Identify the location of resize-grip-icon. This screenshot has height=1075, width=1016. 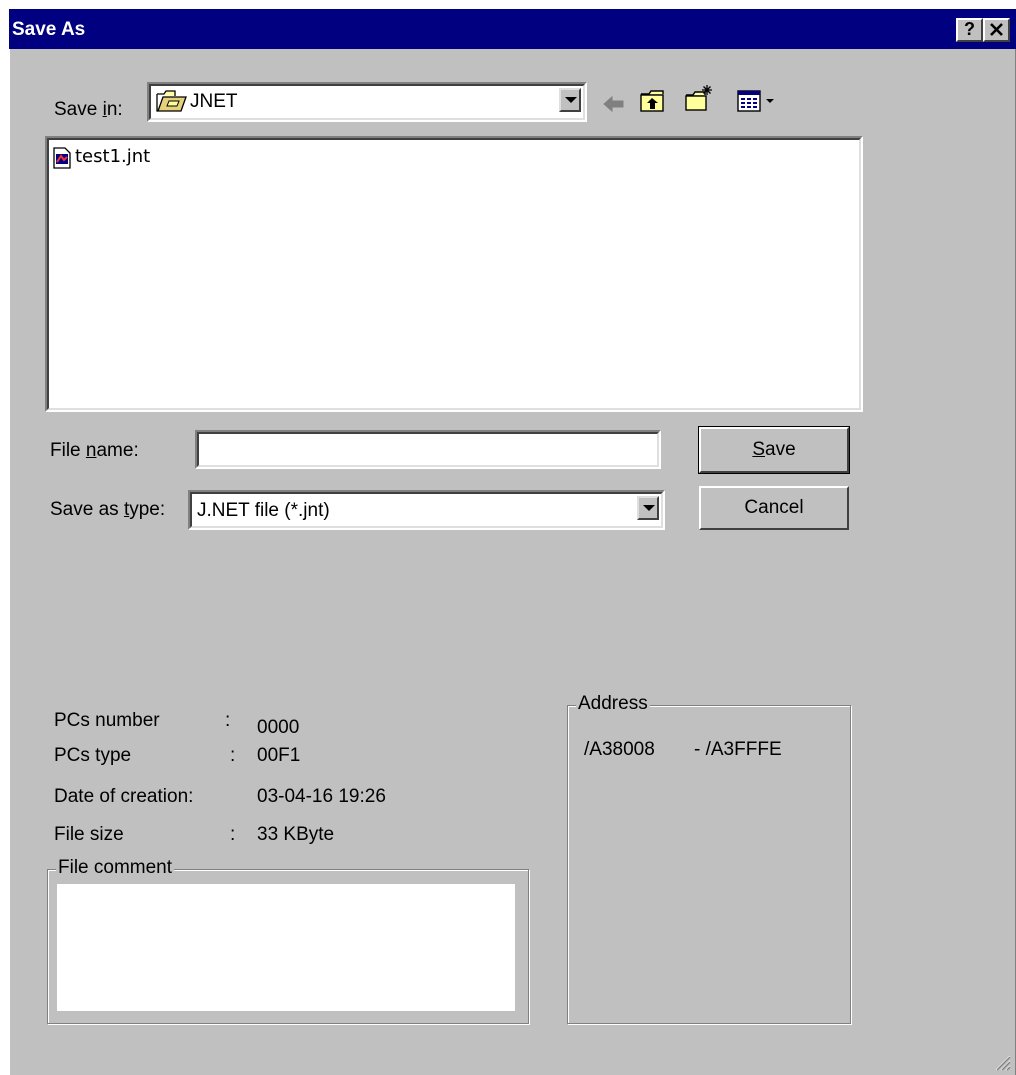
(1002, 1062).